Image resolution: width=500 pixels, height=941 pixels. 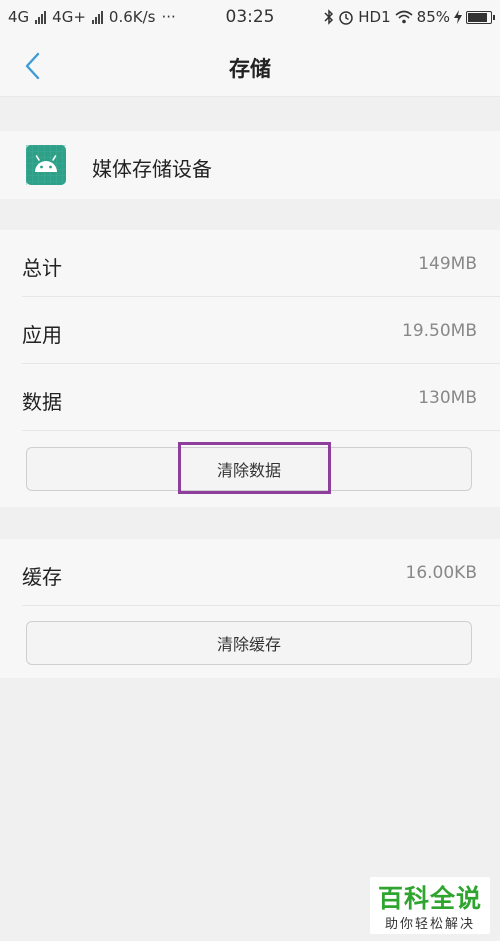 What do you see at coordinates (249, 469) in the screenshot?
I see `clear-data-button: 清除数据` at bounding box center [249, 469].